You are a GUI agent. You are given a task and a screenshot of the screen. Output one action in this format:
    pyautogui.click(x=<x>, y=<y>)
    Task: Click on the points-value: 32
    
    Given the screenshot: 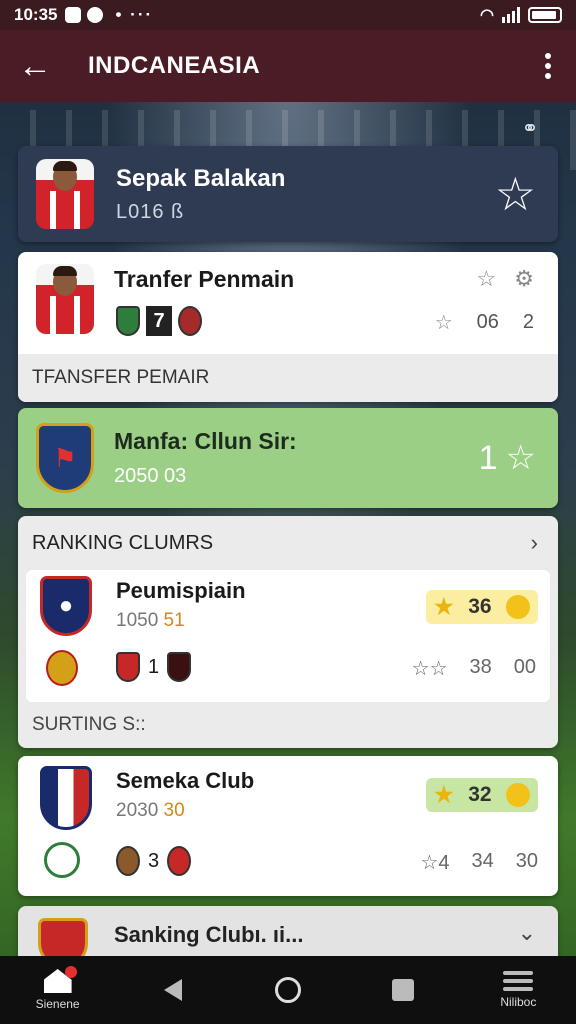 What is the action you would take?
    pyautogui.click(x=480, y=794)
    